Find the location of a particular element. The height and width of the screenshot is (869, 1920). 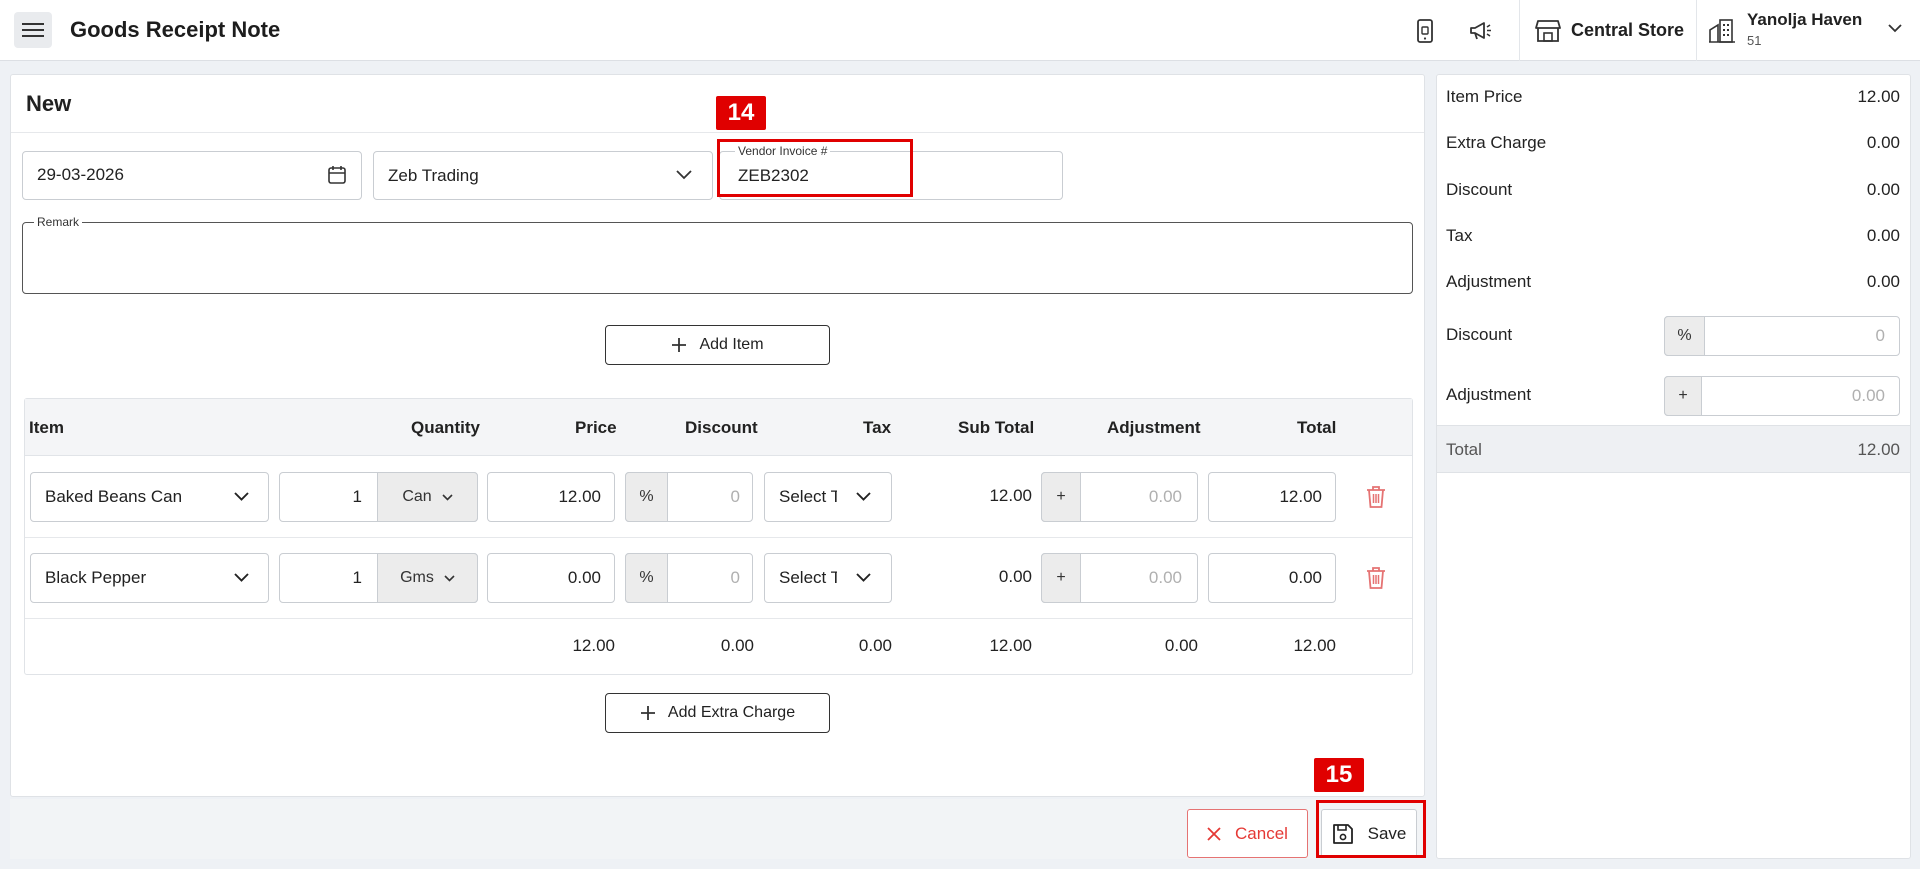

store-icon is located at coordinates (1548, 31).